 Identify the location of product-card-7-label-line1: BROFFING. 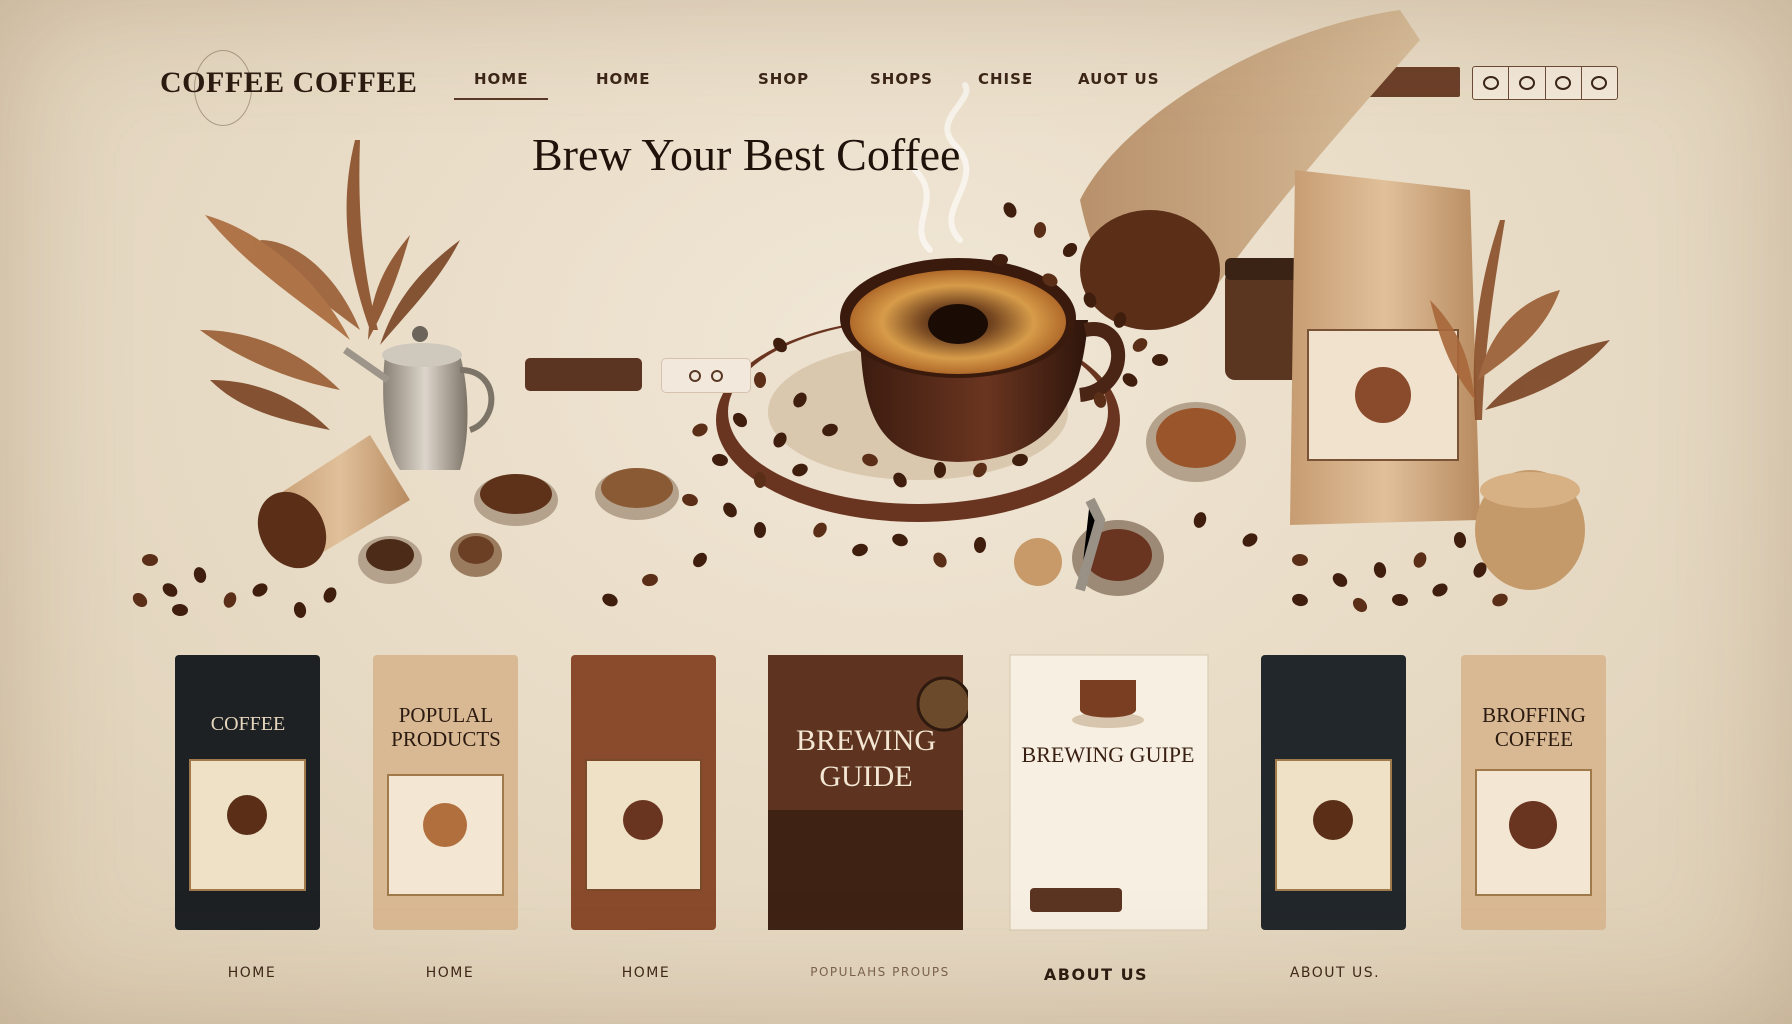
(1534, 715).